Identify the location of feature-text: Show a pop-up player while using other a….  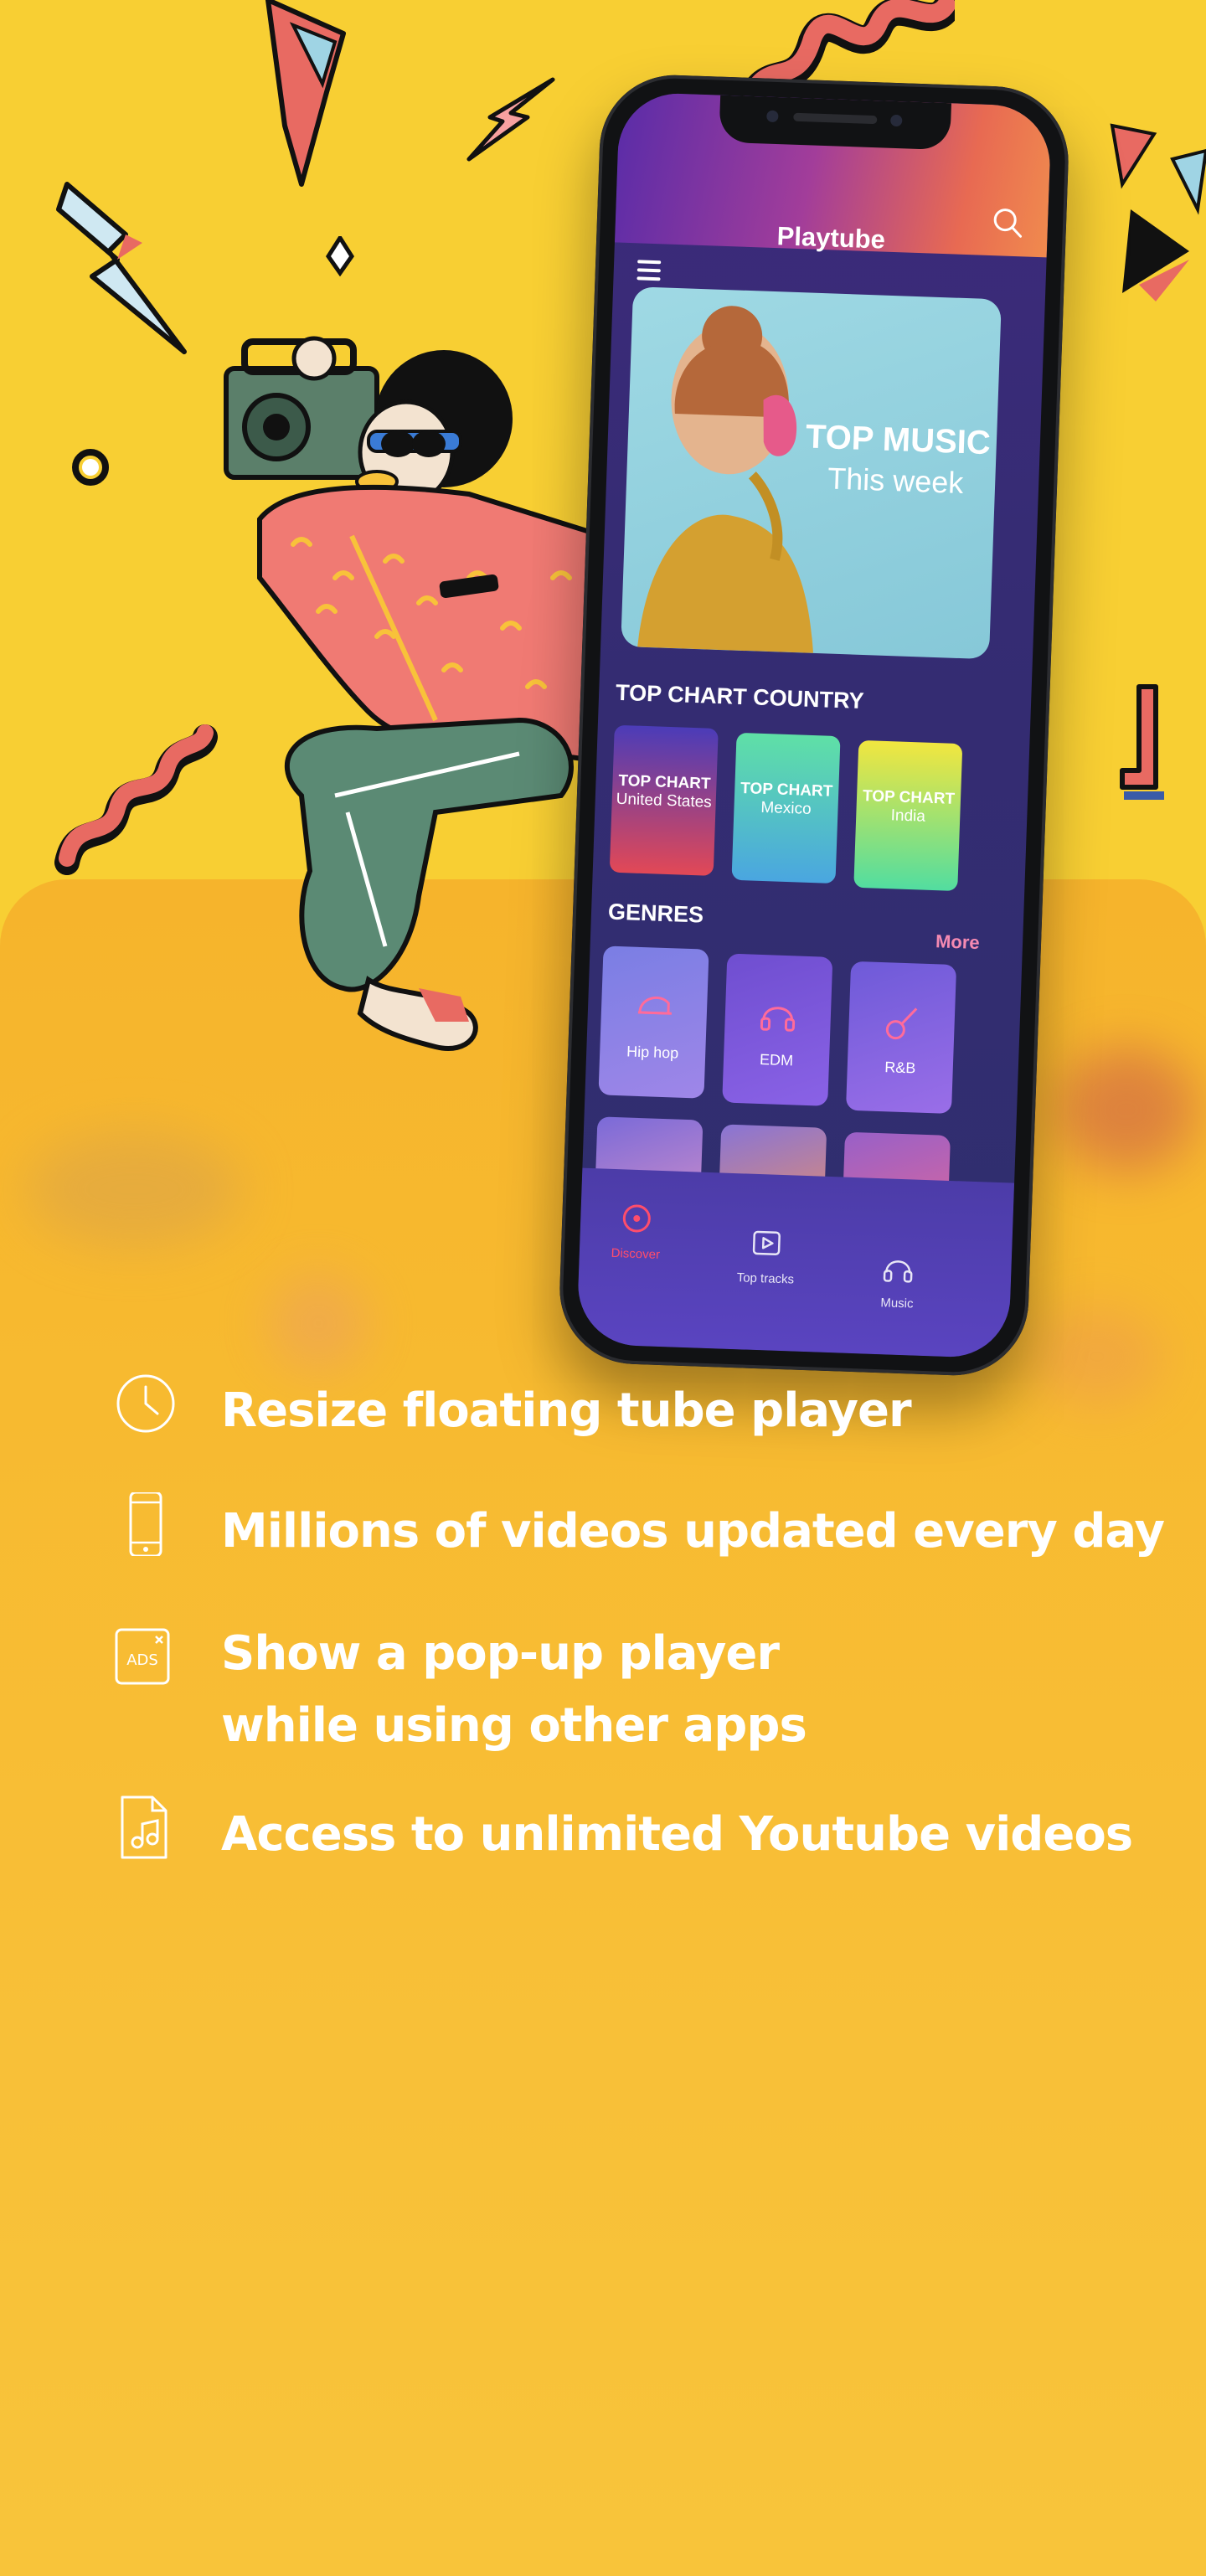
(713, 1690).